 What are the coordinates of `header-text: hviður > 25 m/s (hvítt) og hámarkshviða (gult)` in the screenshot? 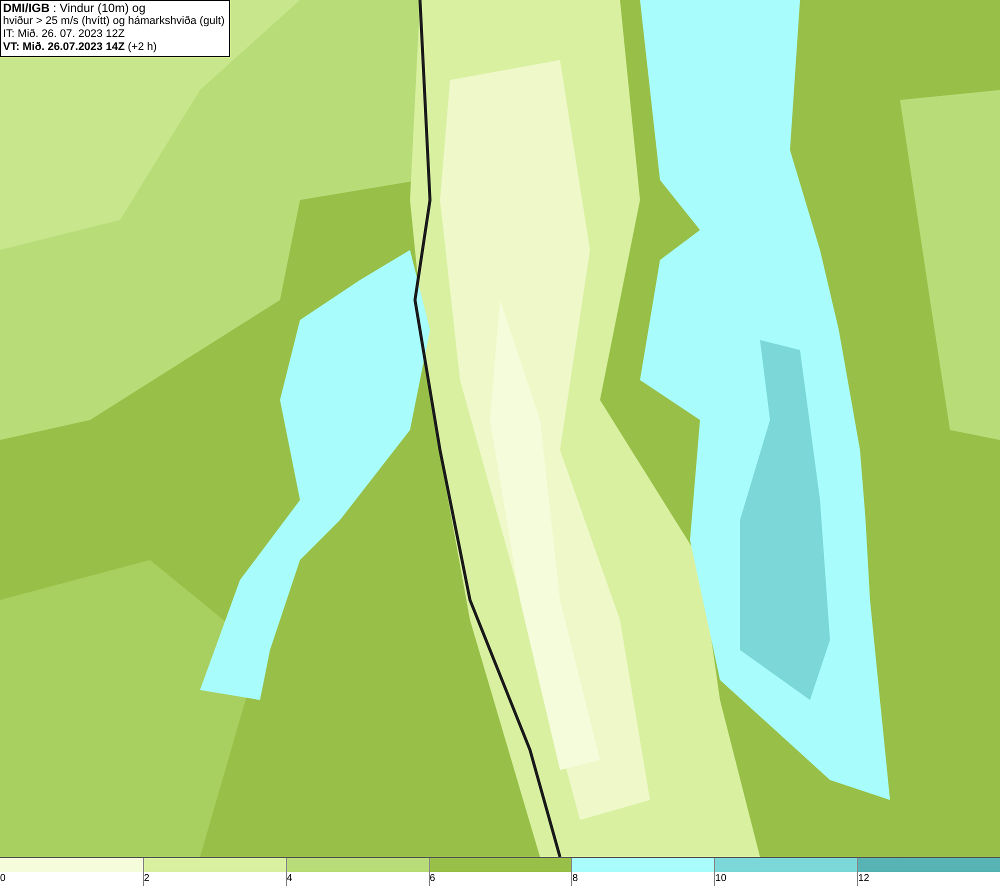 It's located at (114, 21).